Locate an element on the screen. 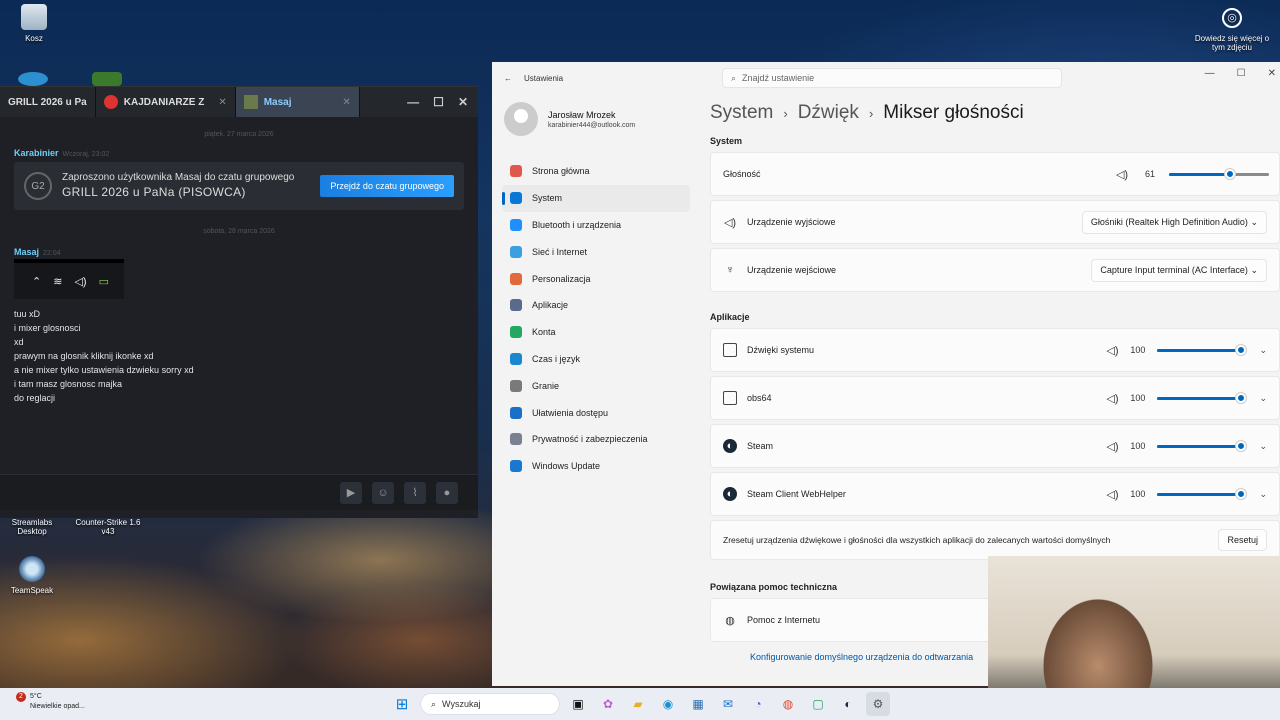 The image size is (1280, 720). network-icon is located at coordinates (516, 251).